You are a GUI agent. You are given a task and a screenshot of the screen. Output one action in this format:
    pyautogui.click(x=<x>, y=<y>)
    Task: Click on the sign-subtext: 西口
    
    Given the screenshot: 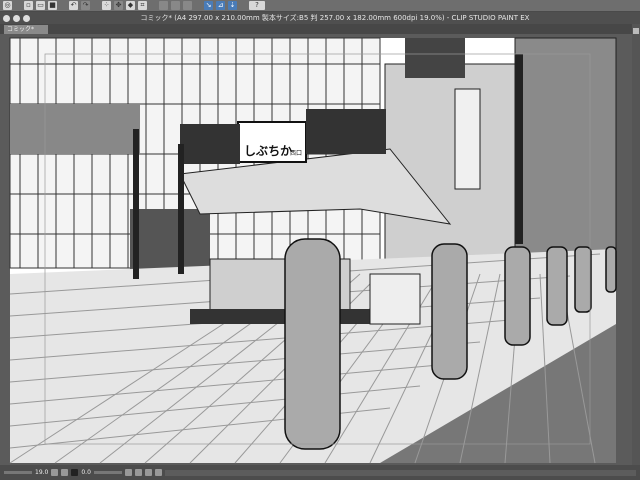 What is the action you would take?
    pyautogui.click(x=296, y=153)
    